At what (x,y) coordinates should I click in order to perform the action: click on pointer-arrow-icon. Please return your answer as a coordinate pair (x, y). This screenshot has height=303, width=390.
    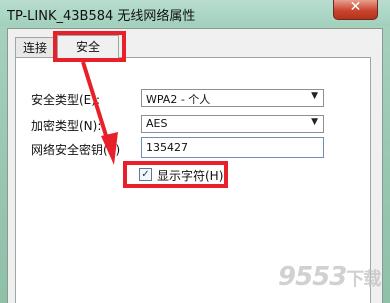
    Looking at the image, I should click on (99, 113).